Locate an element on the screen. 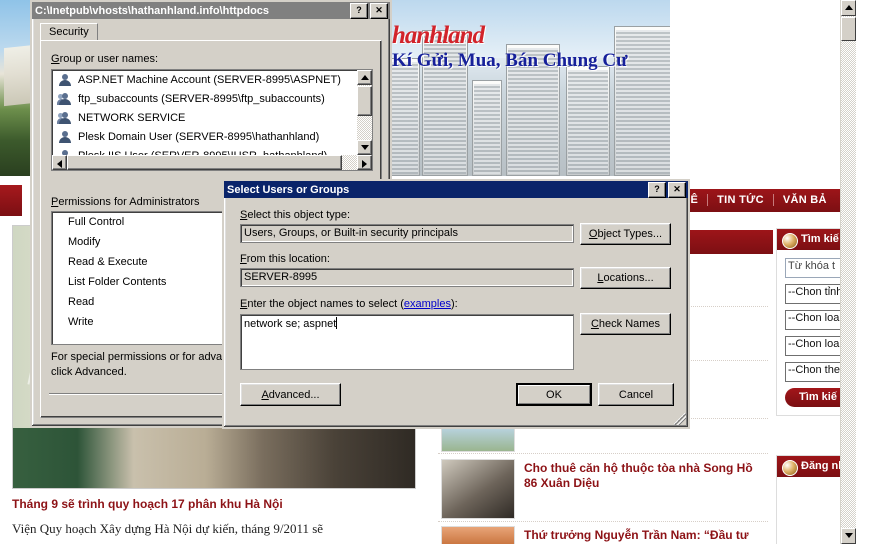 Image resolution: width=870 pixels, height=544 pixels. photo-crowd-strip is located at coordinates (214, 458).